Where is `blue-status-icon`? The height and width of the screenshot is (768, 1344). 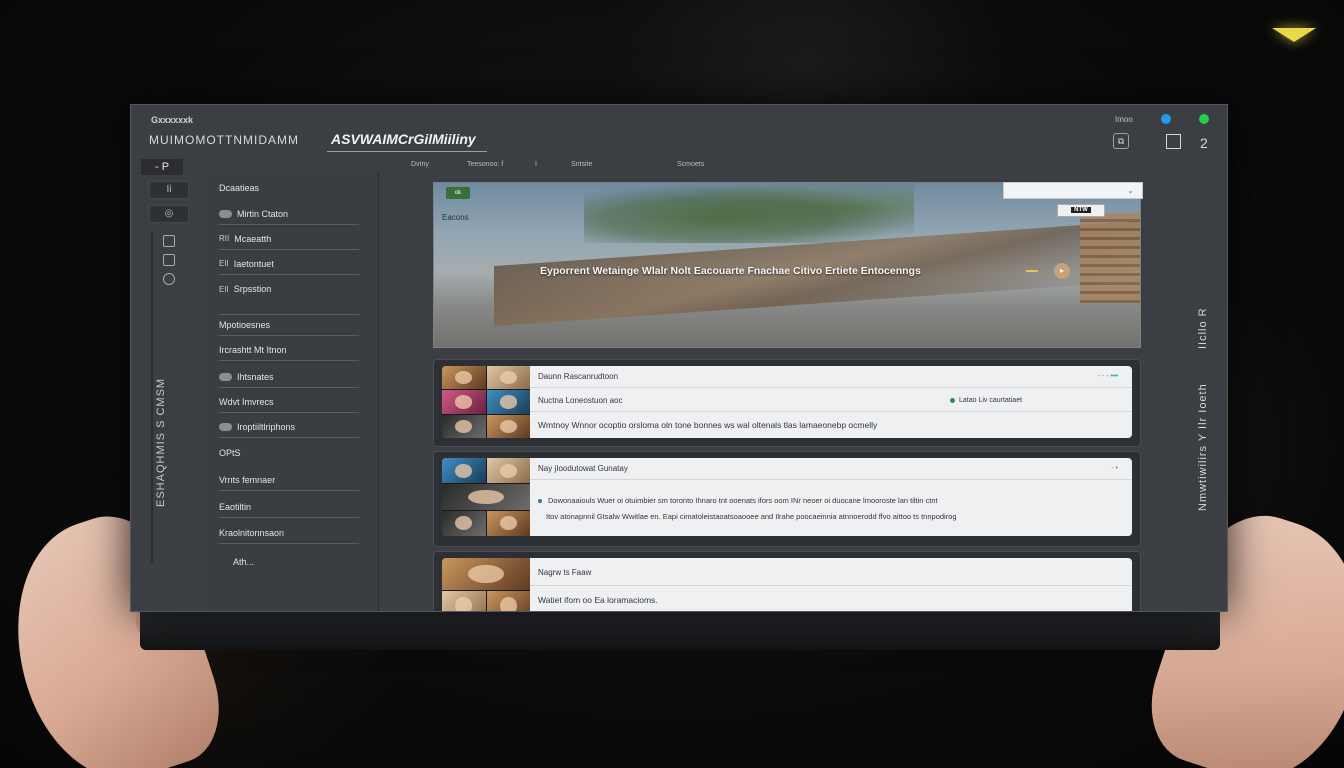 blue-status-icon is located at coordinates (1166, 119).